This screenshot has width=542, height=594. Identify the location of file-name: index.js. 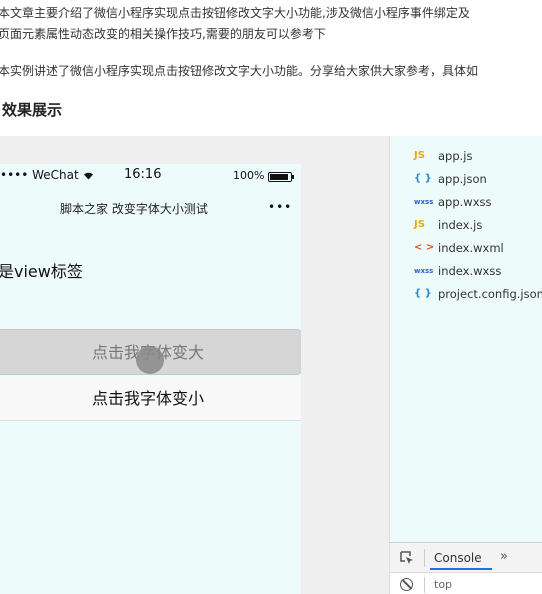
(460, 225).